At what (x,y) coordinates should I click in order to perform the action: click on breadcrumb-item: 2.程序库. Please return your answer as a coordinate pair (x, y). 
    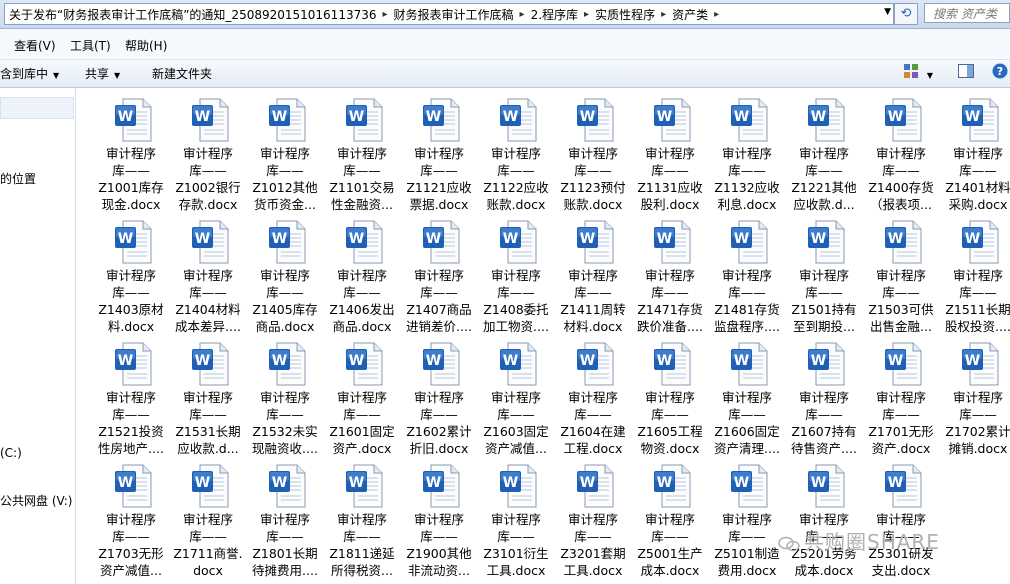
    Looking at the image, I should click on (554, 14).